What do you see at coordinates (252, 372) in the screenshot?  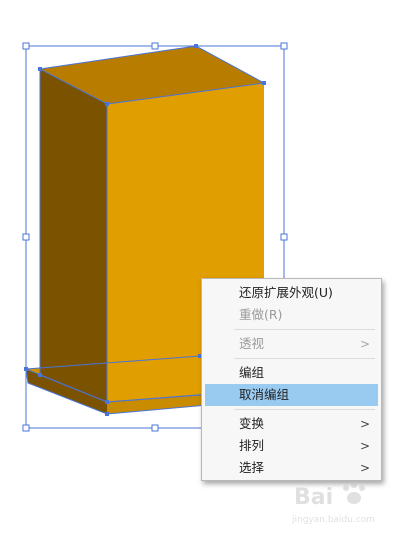 I see `menu-item-label: 编组` at bounding box center [252, 372].